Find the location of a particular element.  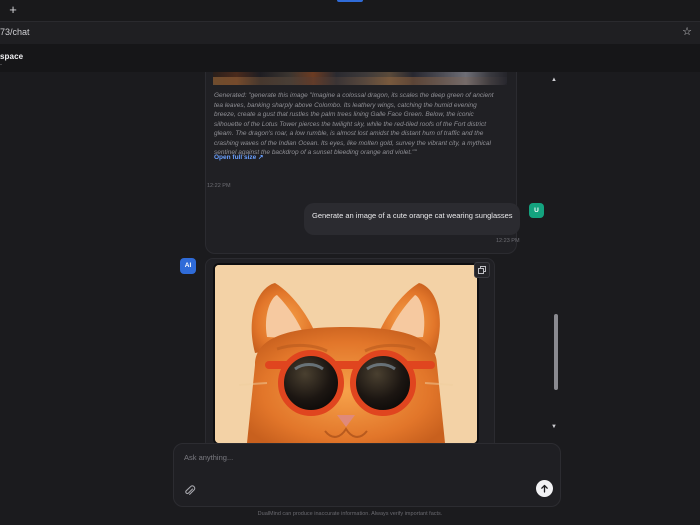

copy-image-button is located at coordinates (482, 270).